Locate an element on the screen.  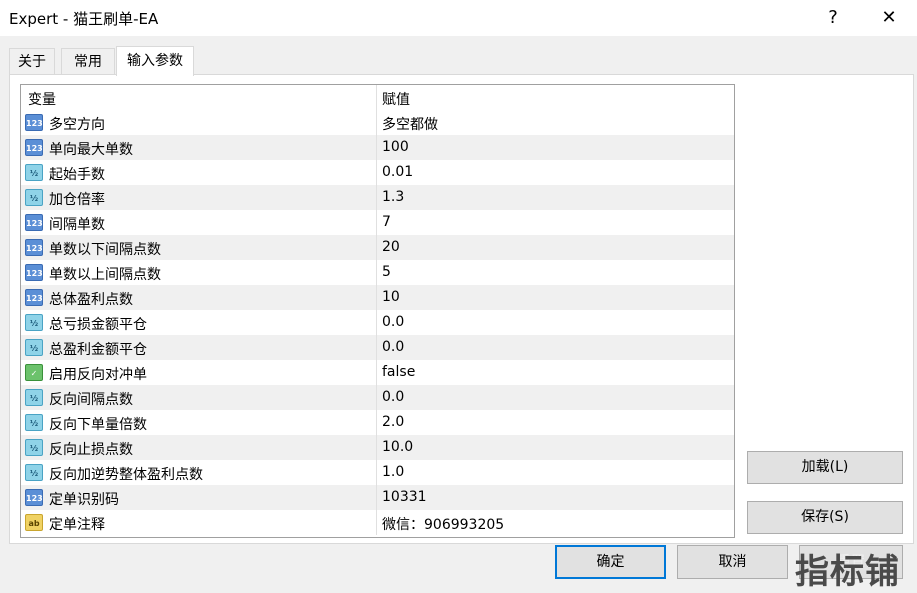
parameter-row: 123 单数以上间隔点数 5 is located at coordinates (377, 272).